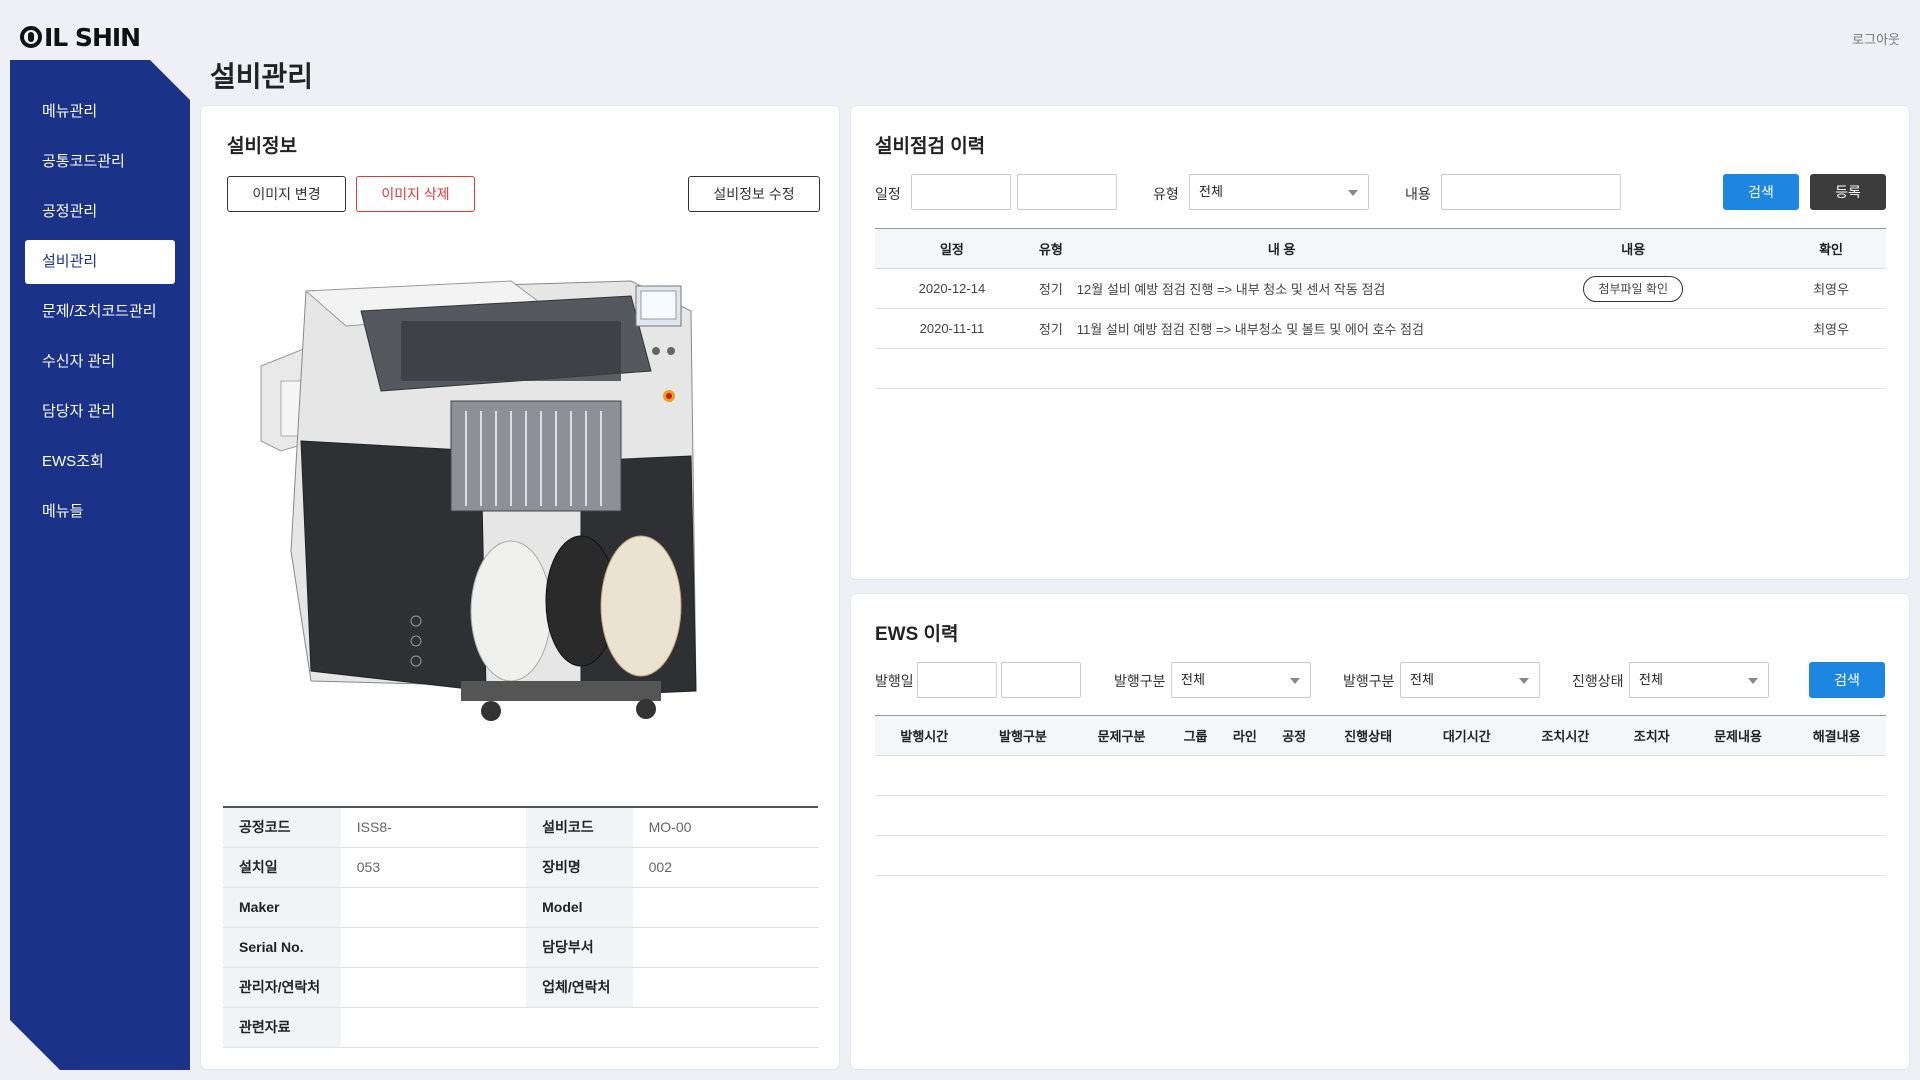 This screenshot has width=1920, height=1080. I want to click on model-label: Model, so click(579, 907).